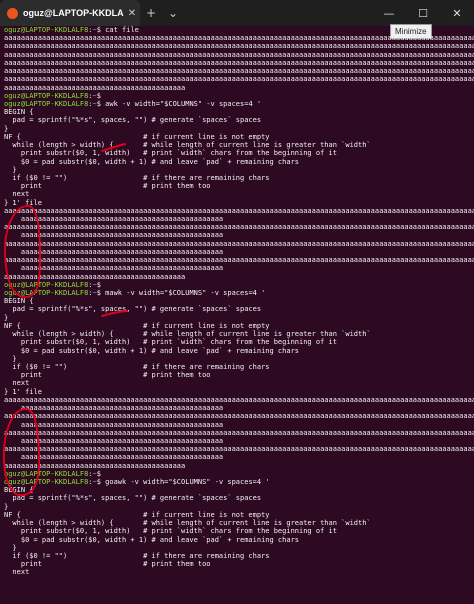  I want to click on minimize-button: —, so click(389, 13).